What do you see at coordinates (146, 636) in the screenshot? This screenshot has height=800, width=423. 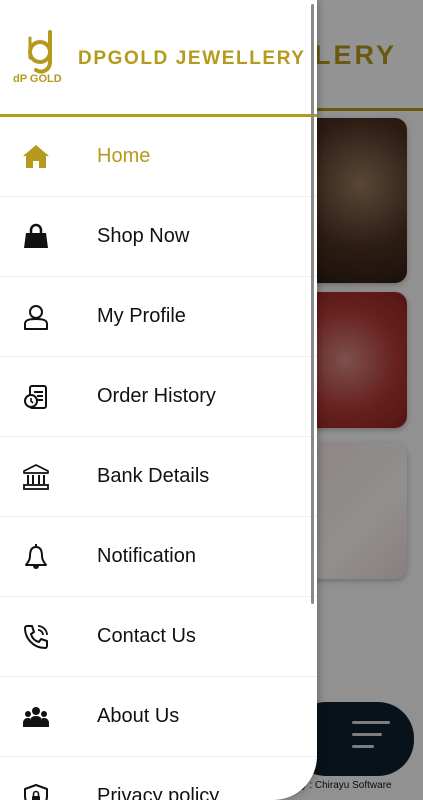 I see `drawer-item-label: Contact Us` at bounding box center [146, 636].